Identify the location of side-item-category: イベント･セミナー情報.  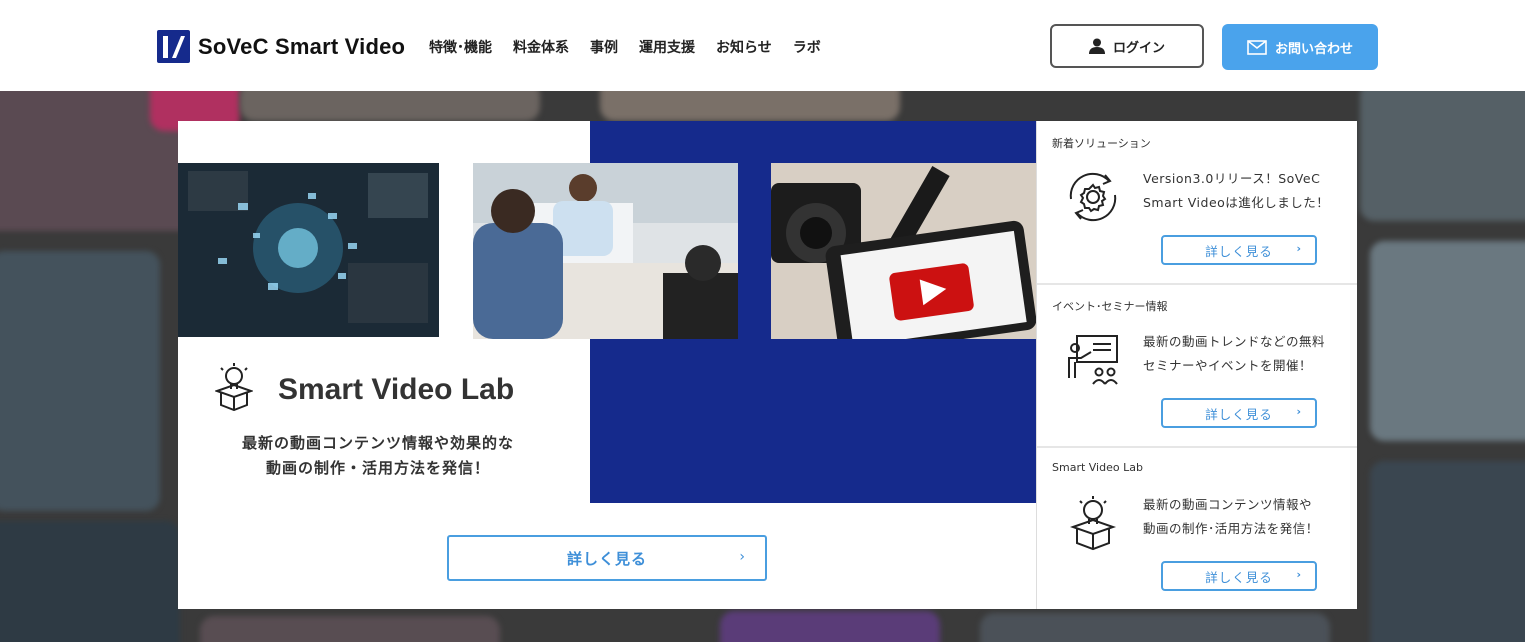
(1110, 306).